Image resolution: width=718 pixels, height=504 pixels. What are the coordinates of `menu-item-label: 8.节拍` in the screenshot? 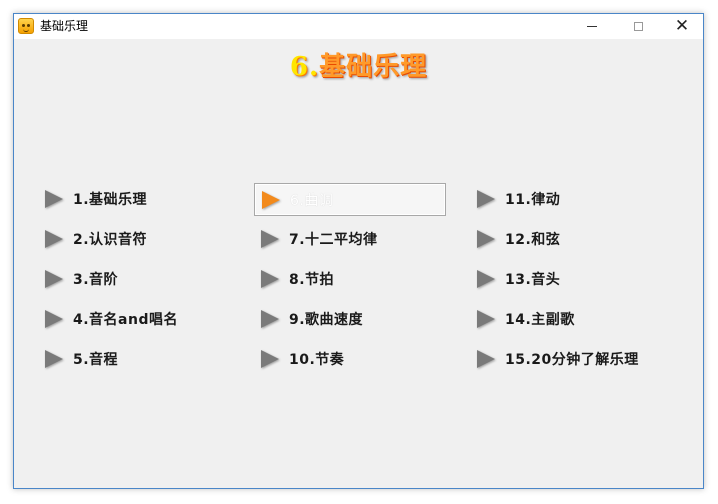 It's located at (312, 280).